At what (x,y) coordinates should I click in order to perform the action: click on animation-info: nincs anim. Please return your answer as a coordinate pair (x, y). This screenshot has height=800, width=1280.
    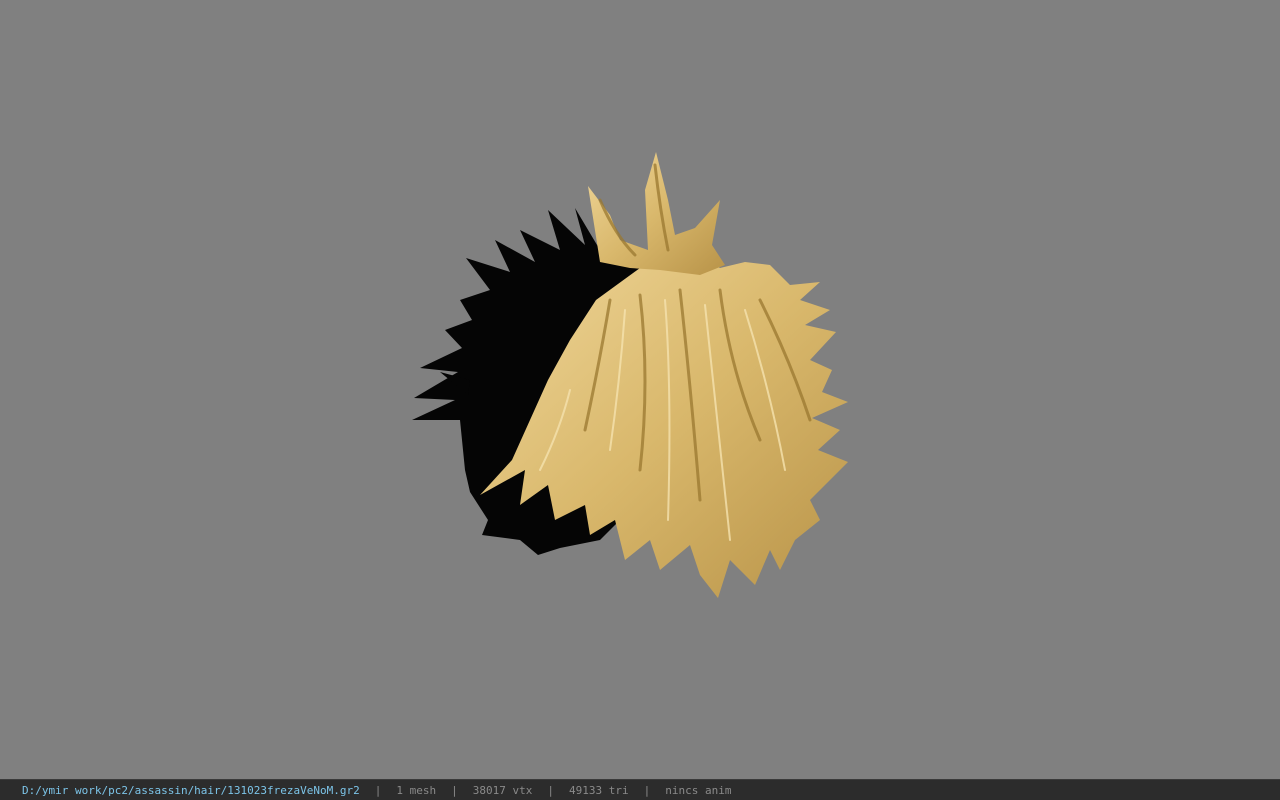
    Looking at the image, I should click on (698, 790).